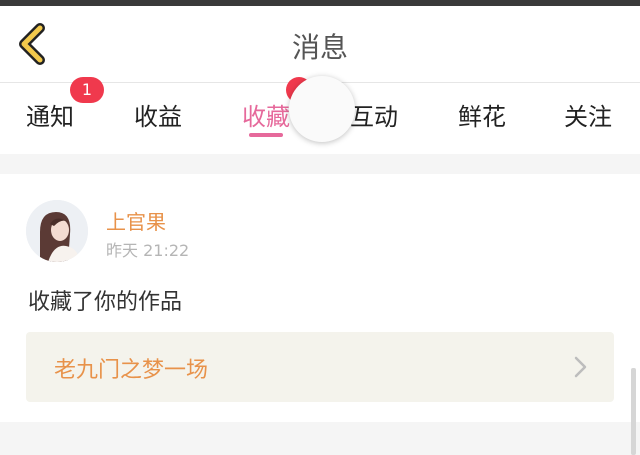  I want to click on scrollbar, so click(633, 411).